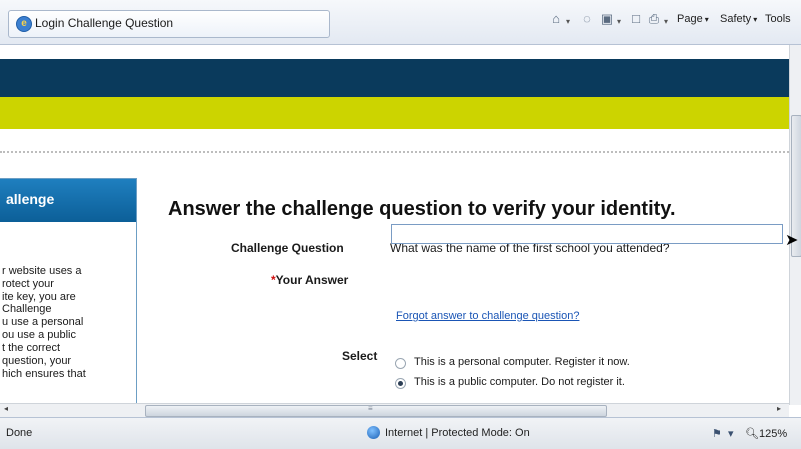 This screenshot has width=801, height=449. What do you see at coordinates (607, 19) in the screenshot?
I see `read-mail-icon: ▣` at bounding box center [607, 19].